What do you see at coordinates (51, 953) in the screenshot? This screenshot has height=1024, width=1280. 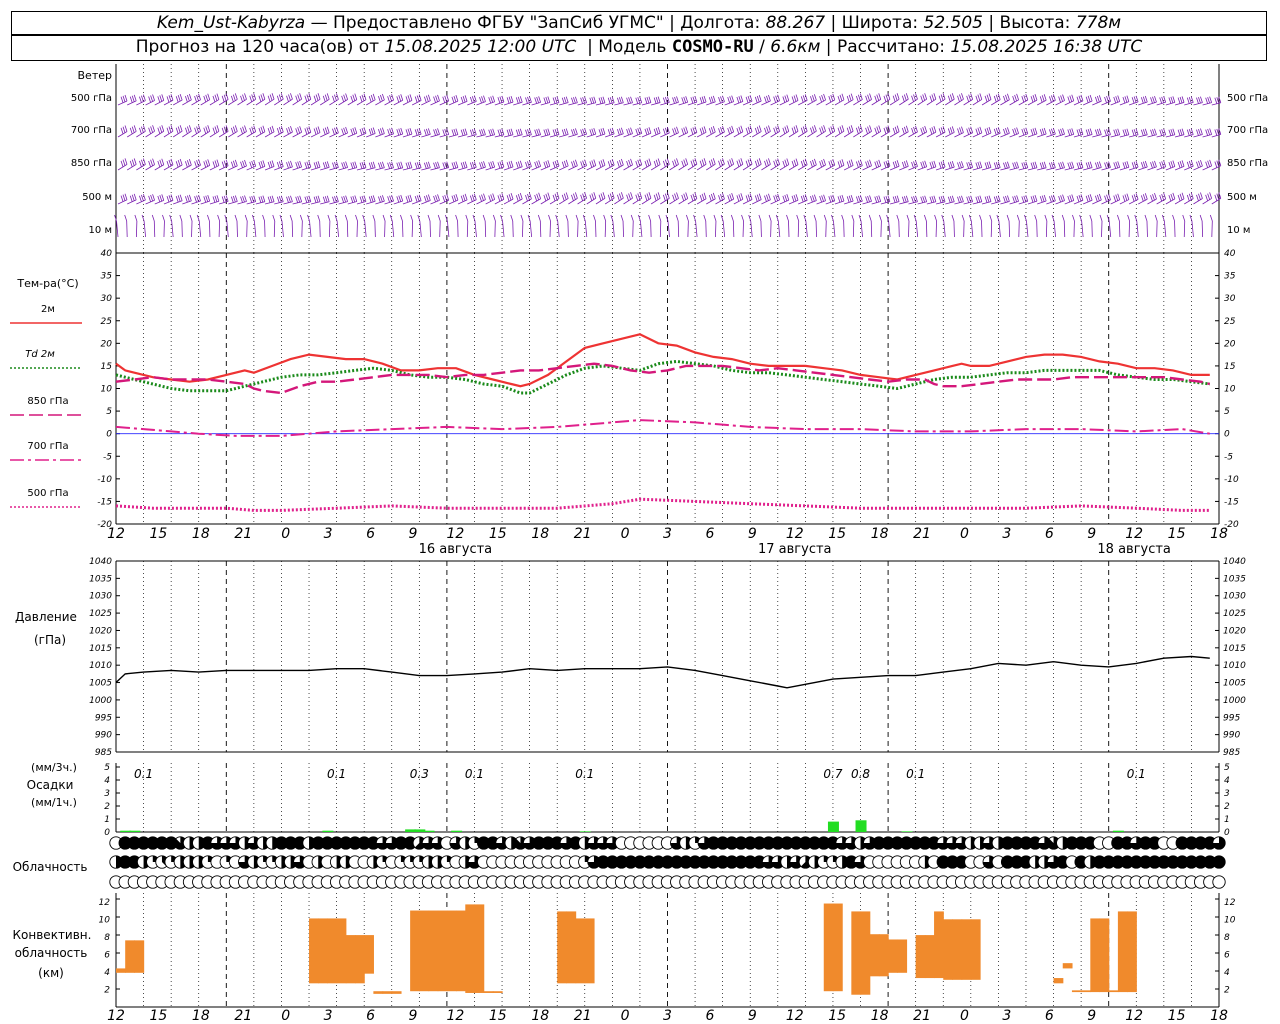 I see `conv-axis-label-2: облачность` at bounding box center [51, 953].